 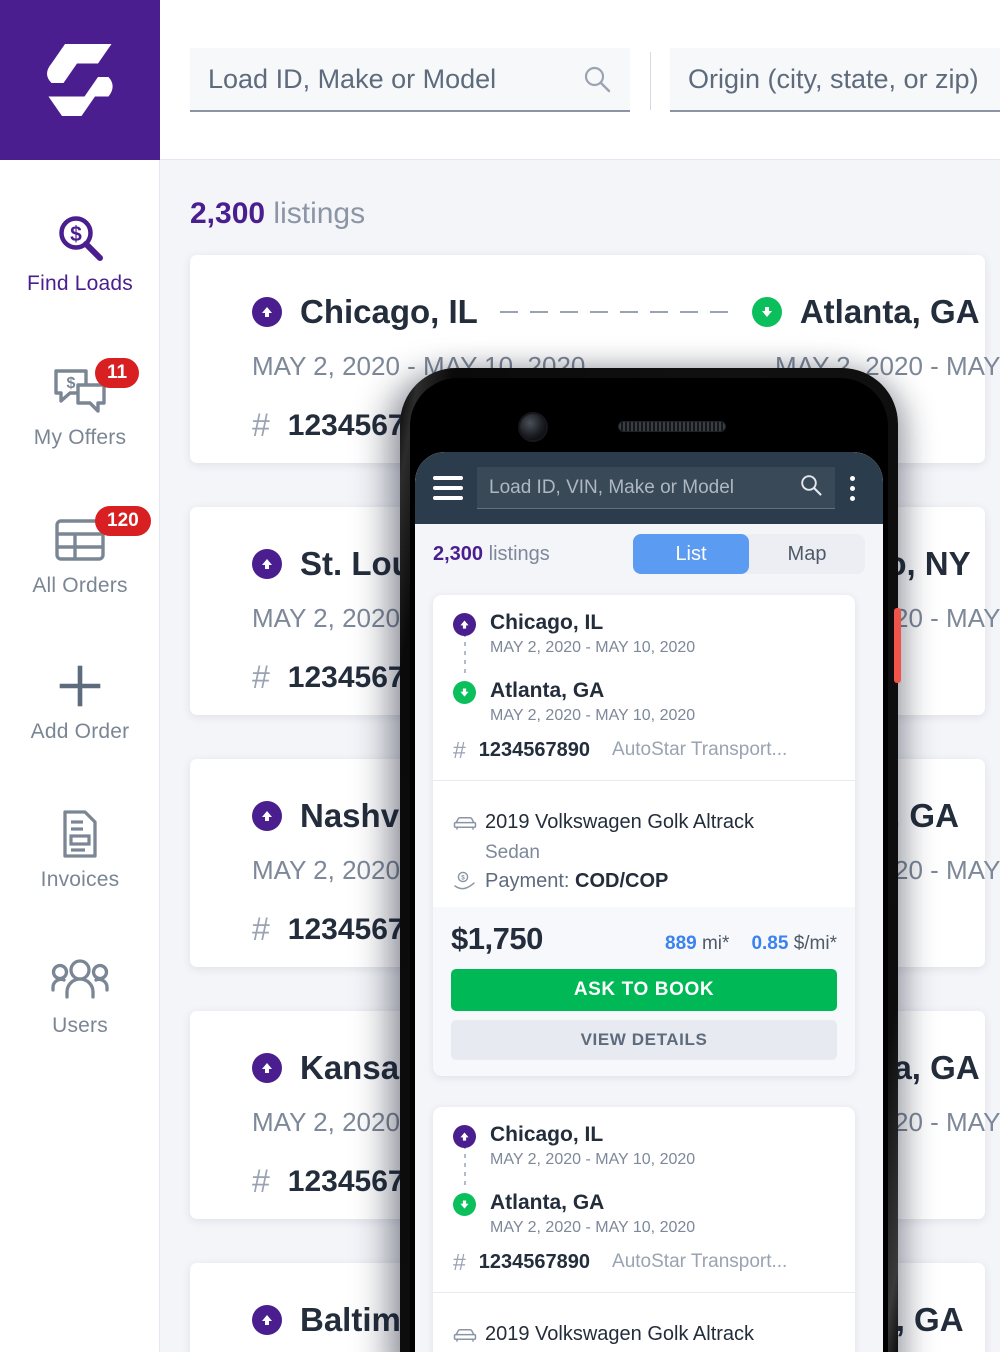 What do you see at coordinates (807, 554) in the screenshot?
I see `tab-map-view: Map` at bounding box center [807, 554].